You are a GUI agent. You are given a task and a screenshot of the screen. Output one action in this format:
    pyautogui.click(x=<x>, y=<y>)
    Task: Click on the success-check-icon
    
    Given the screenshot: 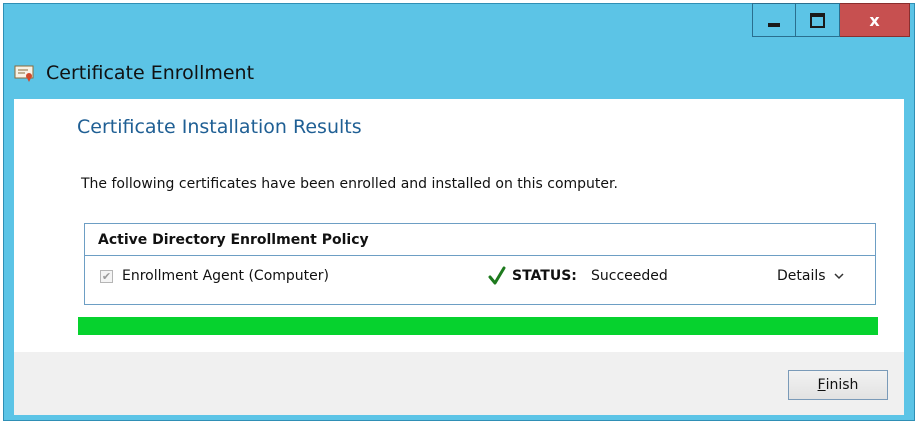 What is the action you would take?
    pyautogui.click(x=497, y=275)
    